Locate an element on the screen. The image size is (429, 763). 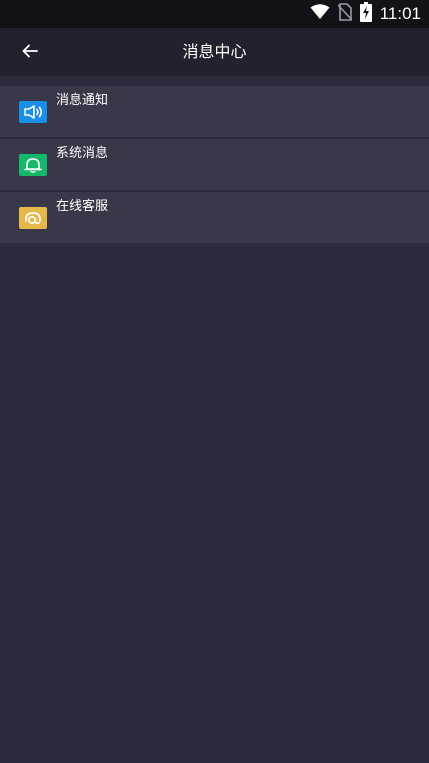
list-item-label: 在线客服 is located at coordinates (82, 206).